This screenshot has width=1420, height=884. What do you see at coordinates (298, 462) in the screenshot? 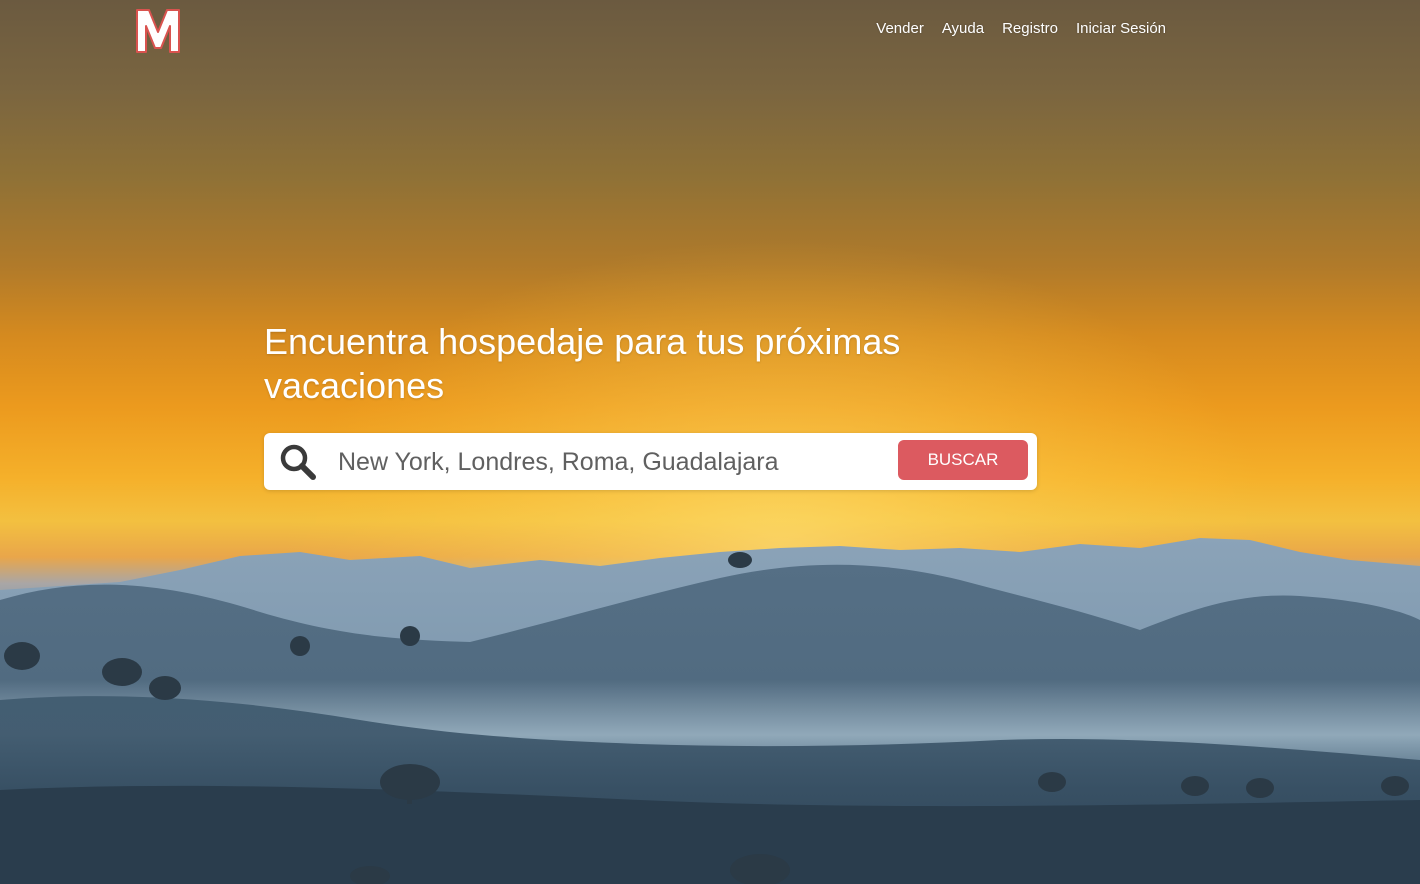
I see `search-icon` at bounding box center [298, 462].